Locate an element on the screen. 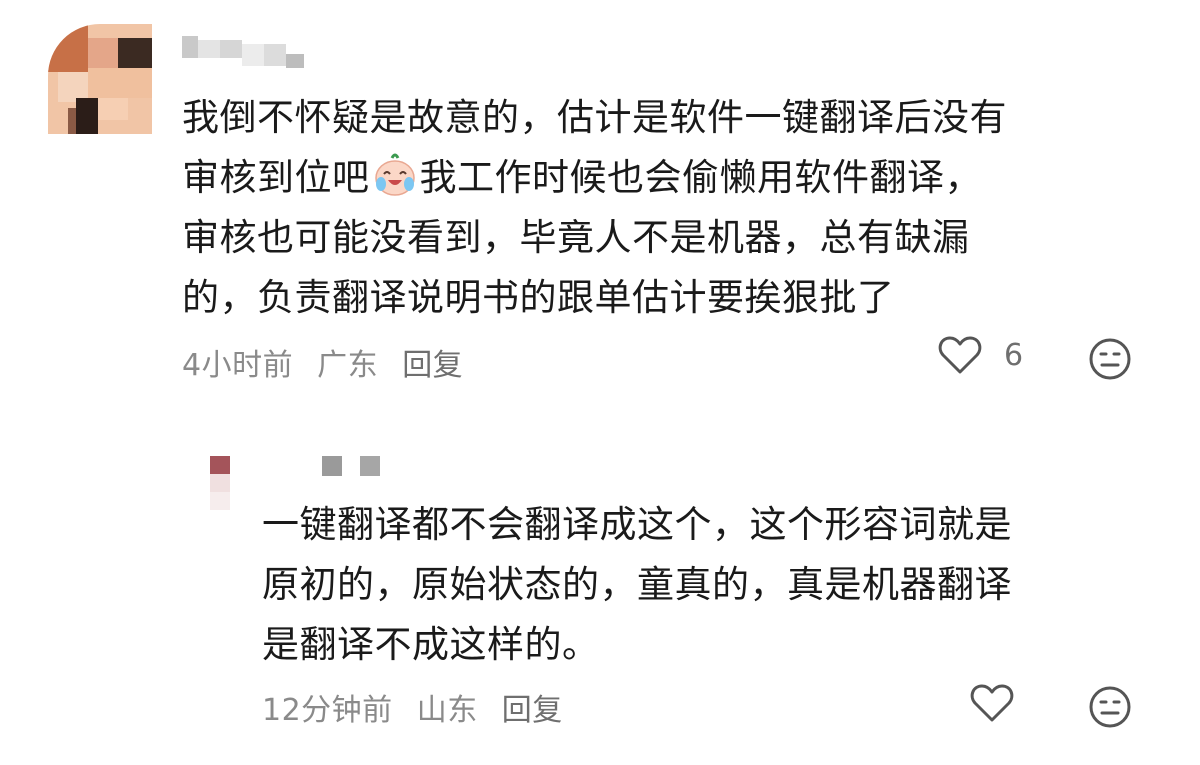 The width and height of the screenshot is (1200, 765). comment-text-line: 一键翻译都不会翻译成这个，这个形容词就是 is located at coordinates (637, 524).